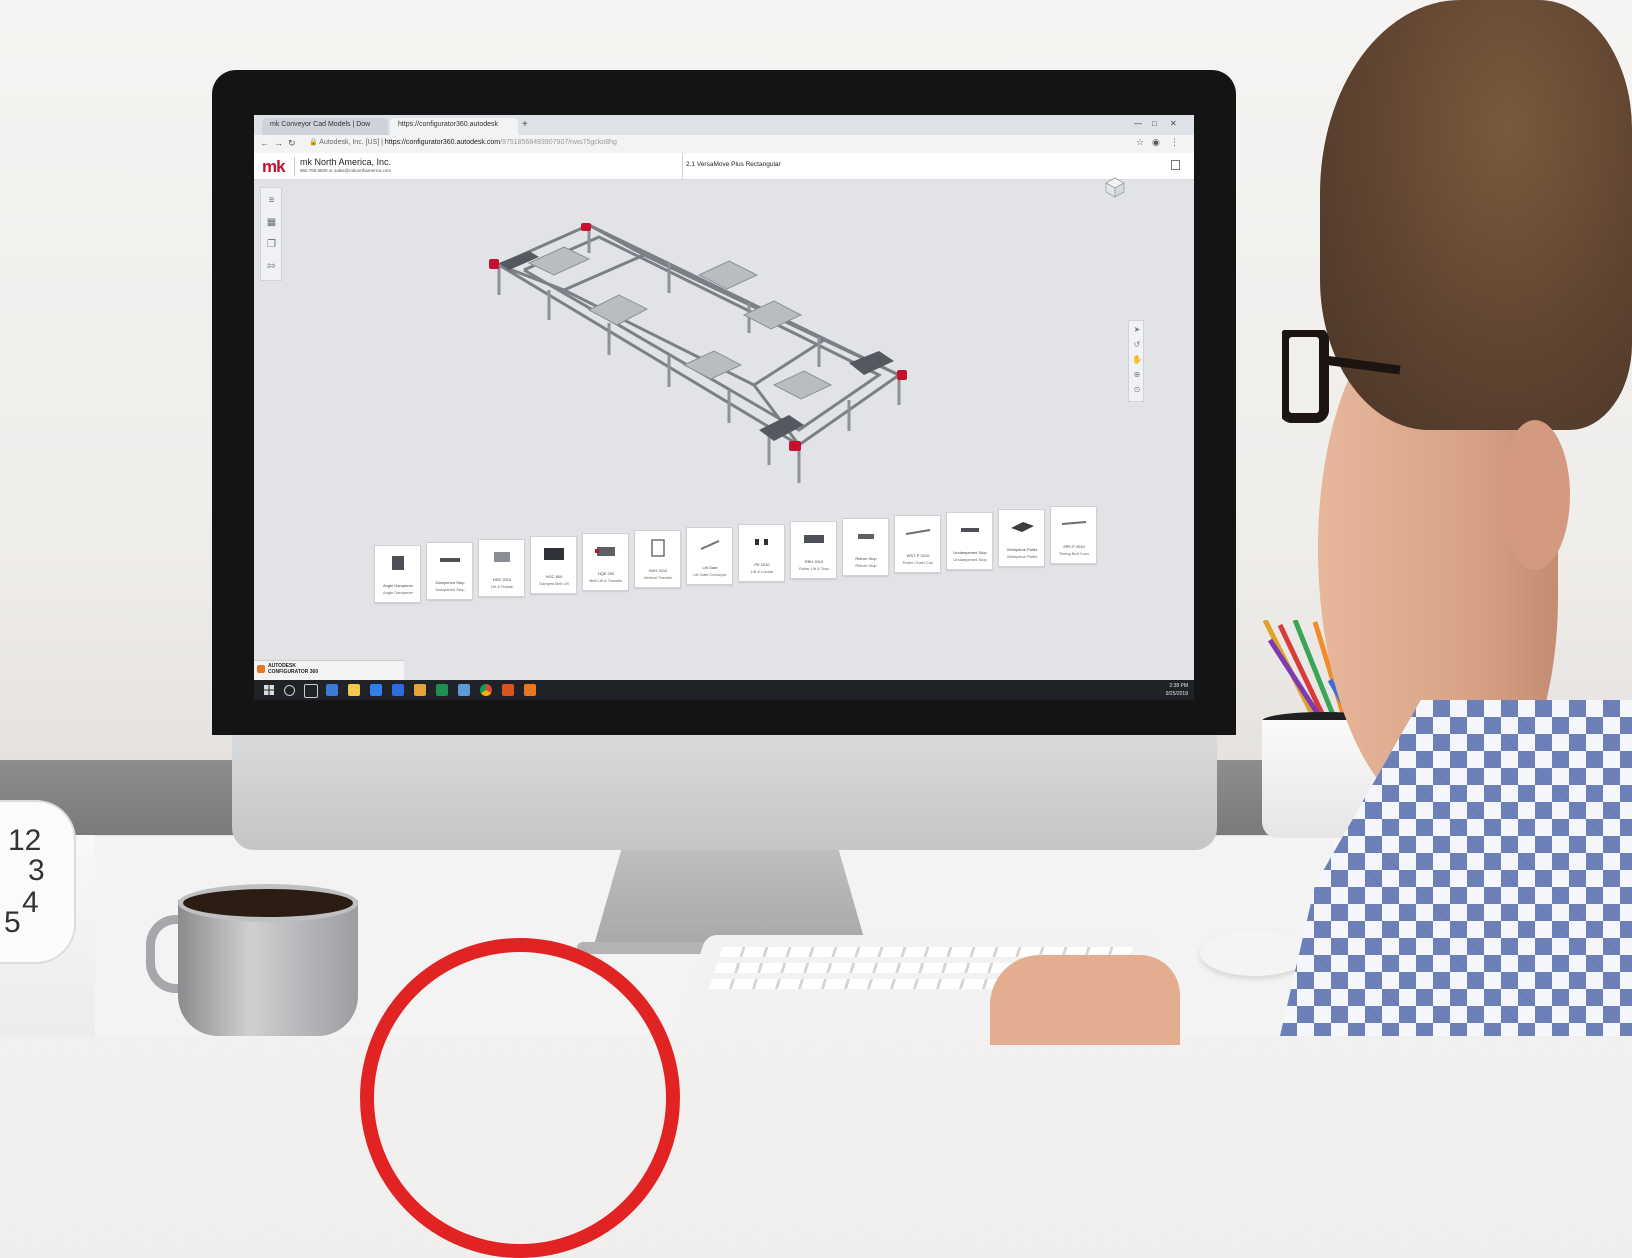 The width and height of the screenshot is (1632, 1258). Describe the element at coordinates (261, 669) in the screenshot. I see `autodesk-logo-icon` at that location.